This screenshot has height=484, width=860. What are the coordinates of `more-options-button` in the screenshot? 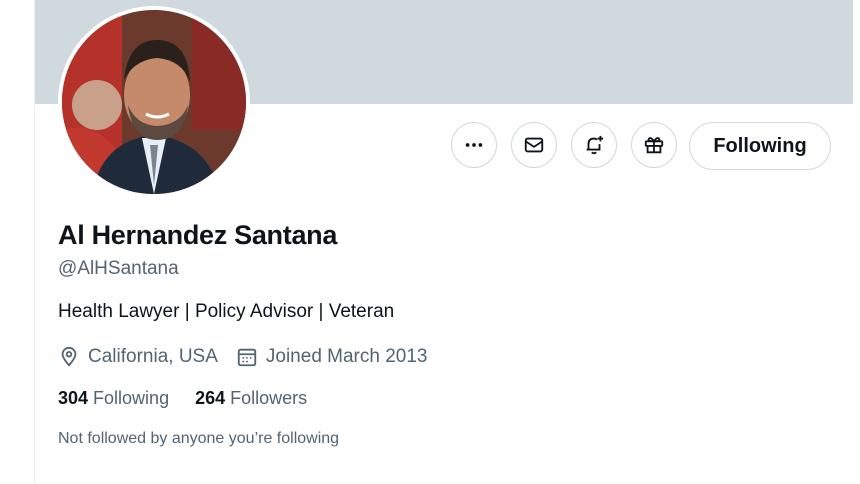 It's located at (474, 145).